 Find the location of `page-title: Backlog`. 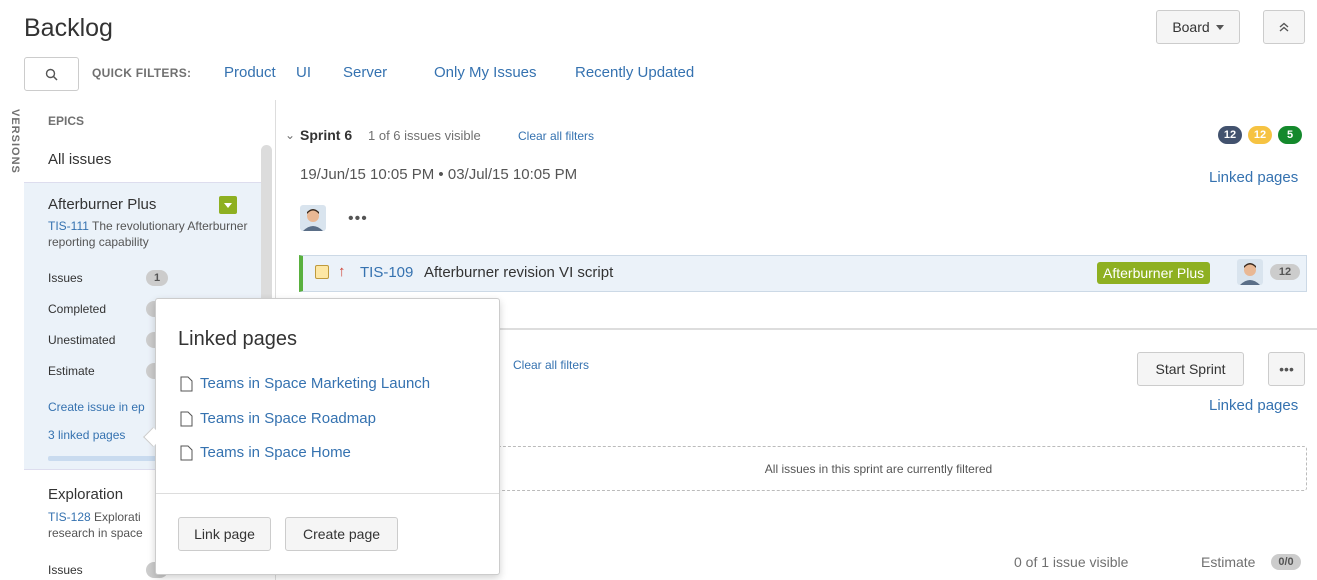

page-title: Backlog is located at coordinates (68, 28).